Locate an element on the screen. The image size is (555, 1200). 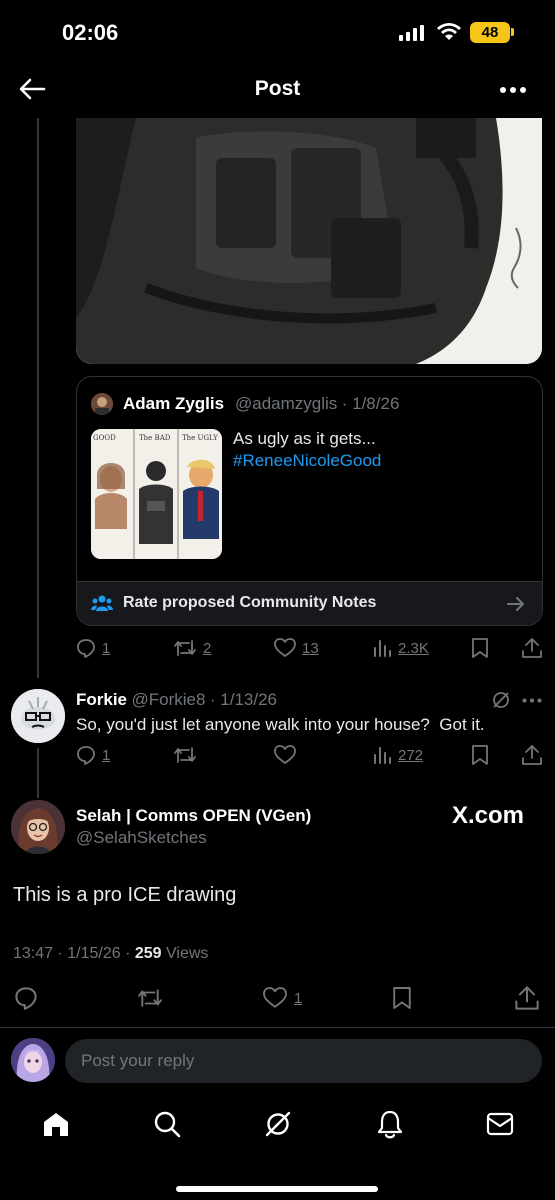
reply-placeholder: Post your reply is located at coordinates (138, 1060).